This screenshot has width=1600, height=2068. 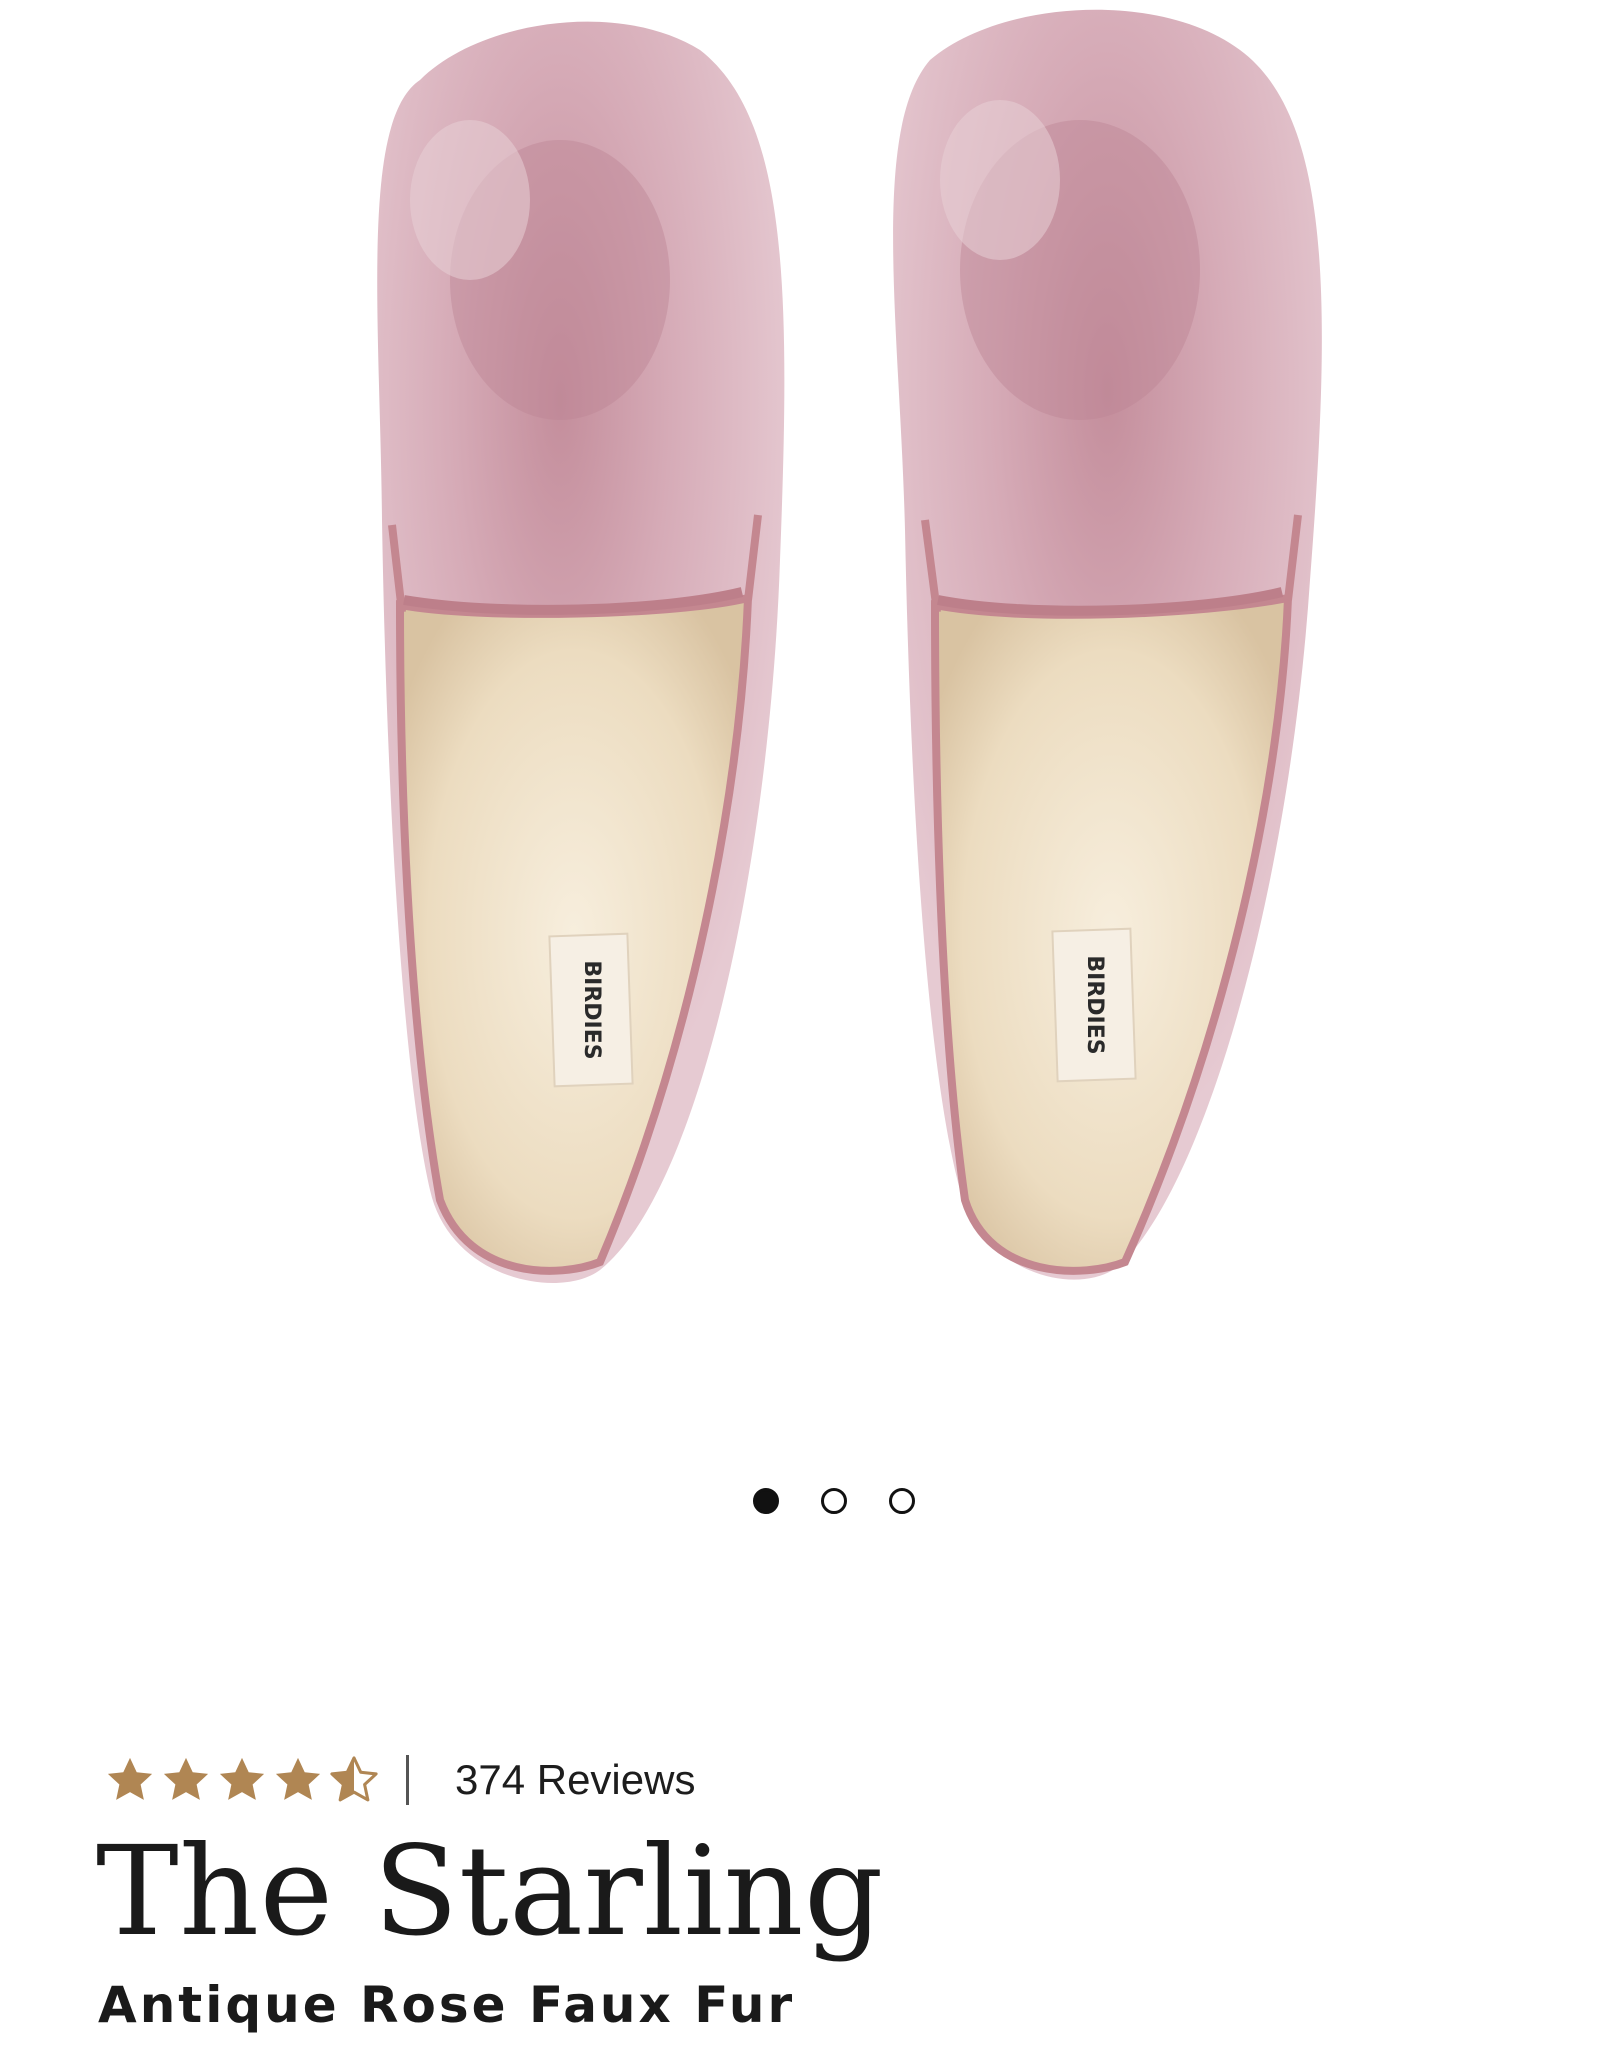 I want to click on star-rating, so click(x=242, y=1780).